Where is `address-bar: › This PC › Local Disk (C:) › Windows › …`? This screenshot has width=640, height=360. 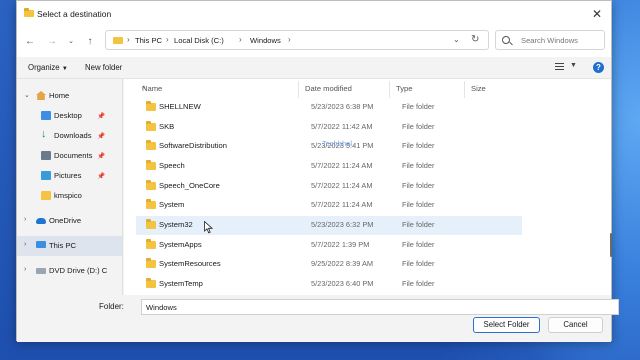
address-bar: › This PC › Local Disk (C:) › Windows › … is located at coordinates (297, 40).